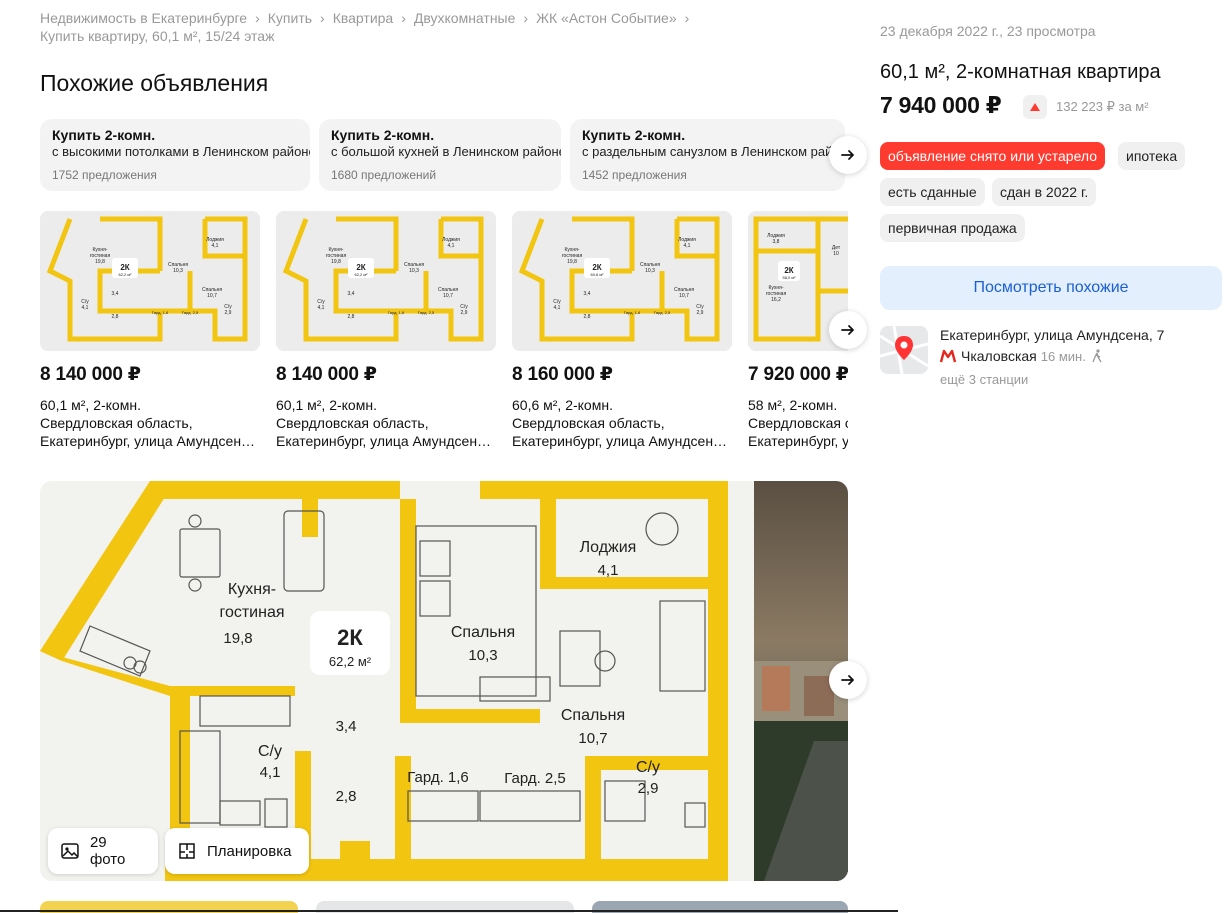 The image size is (1228, 913). I want to click on floorplan-label: Планировка, so click(249, 851).